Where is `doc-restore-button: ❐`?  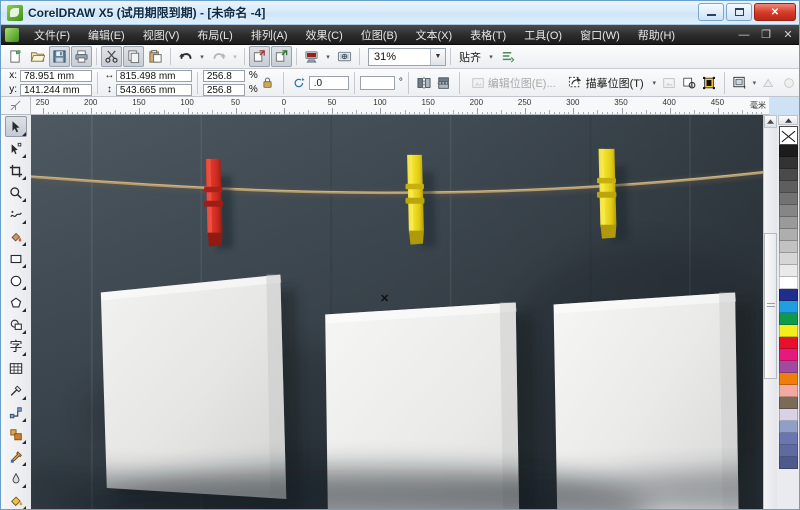 doc-restore-button: ❐ is located at coordinates (766, 34).